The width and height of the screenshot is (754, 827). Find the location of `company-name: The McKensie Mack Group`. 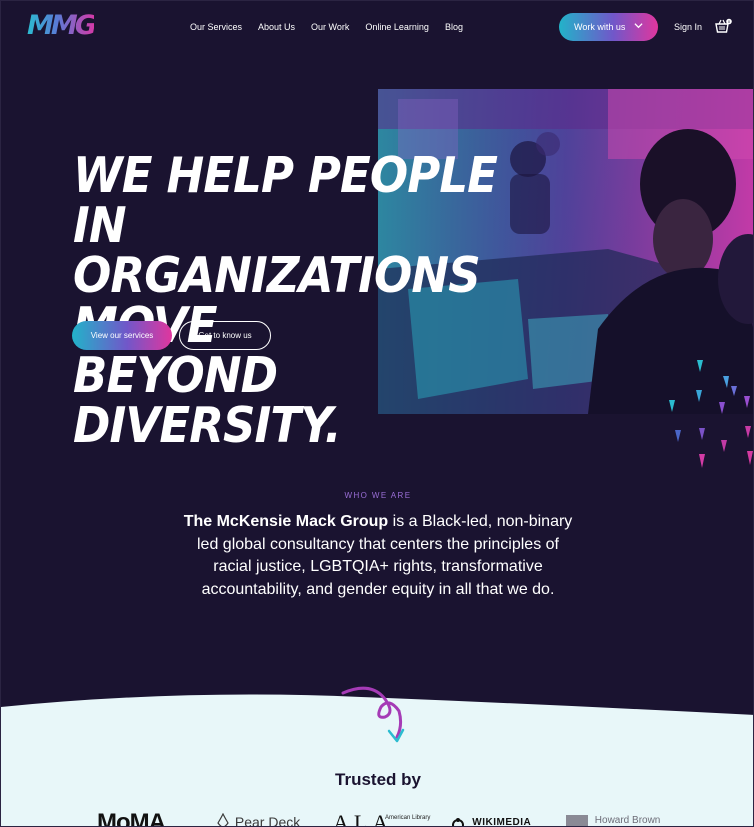

company-name: The McKensie Mack Group is located at coordinates (286, 521).